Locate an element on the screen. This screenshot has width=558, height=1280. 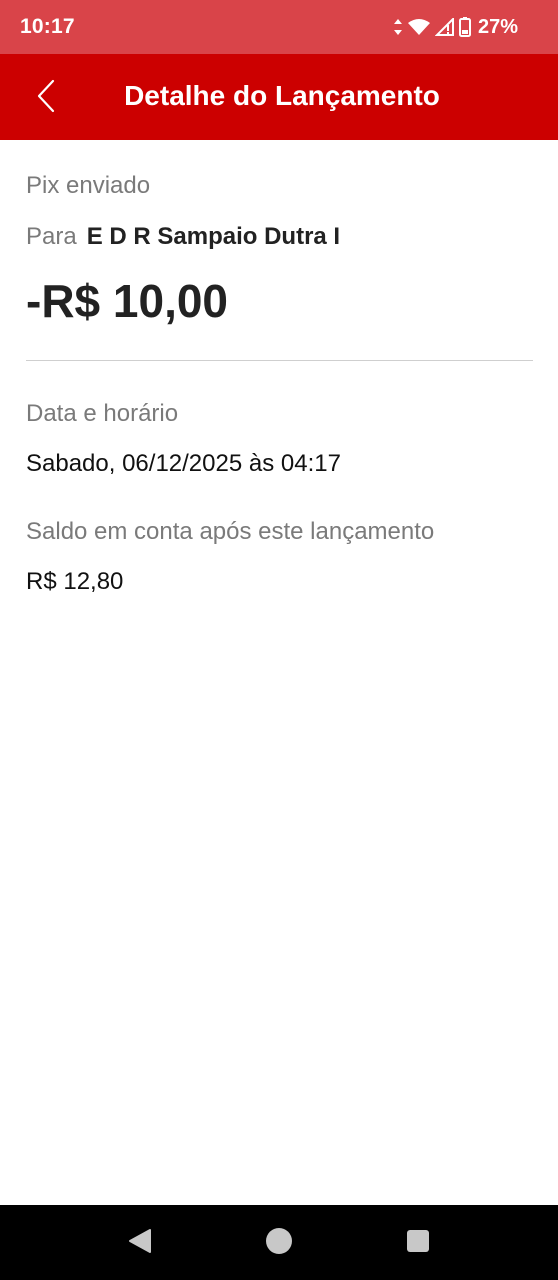
recipient-name: E D R Sampaio Dutra I is located at coordinates (213, 236).